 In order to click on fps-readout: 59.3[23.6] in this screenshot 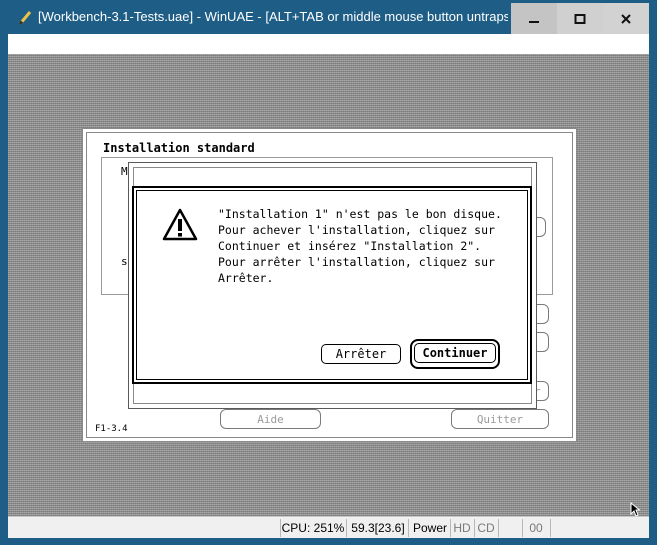, I will do `click(377, 528)`.